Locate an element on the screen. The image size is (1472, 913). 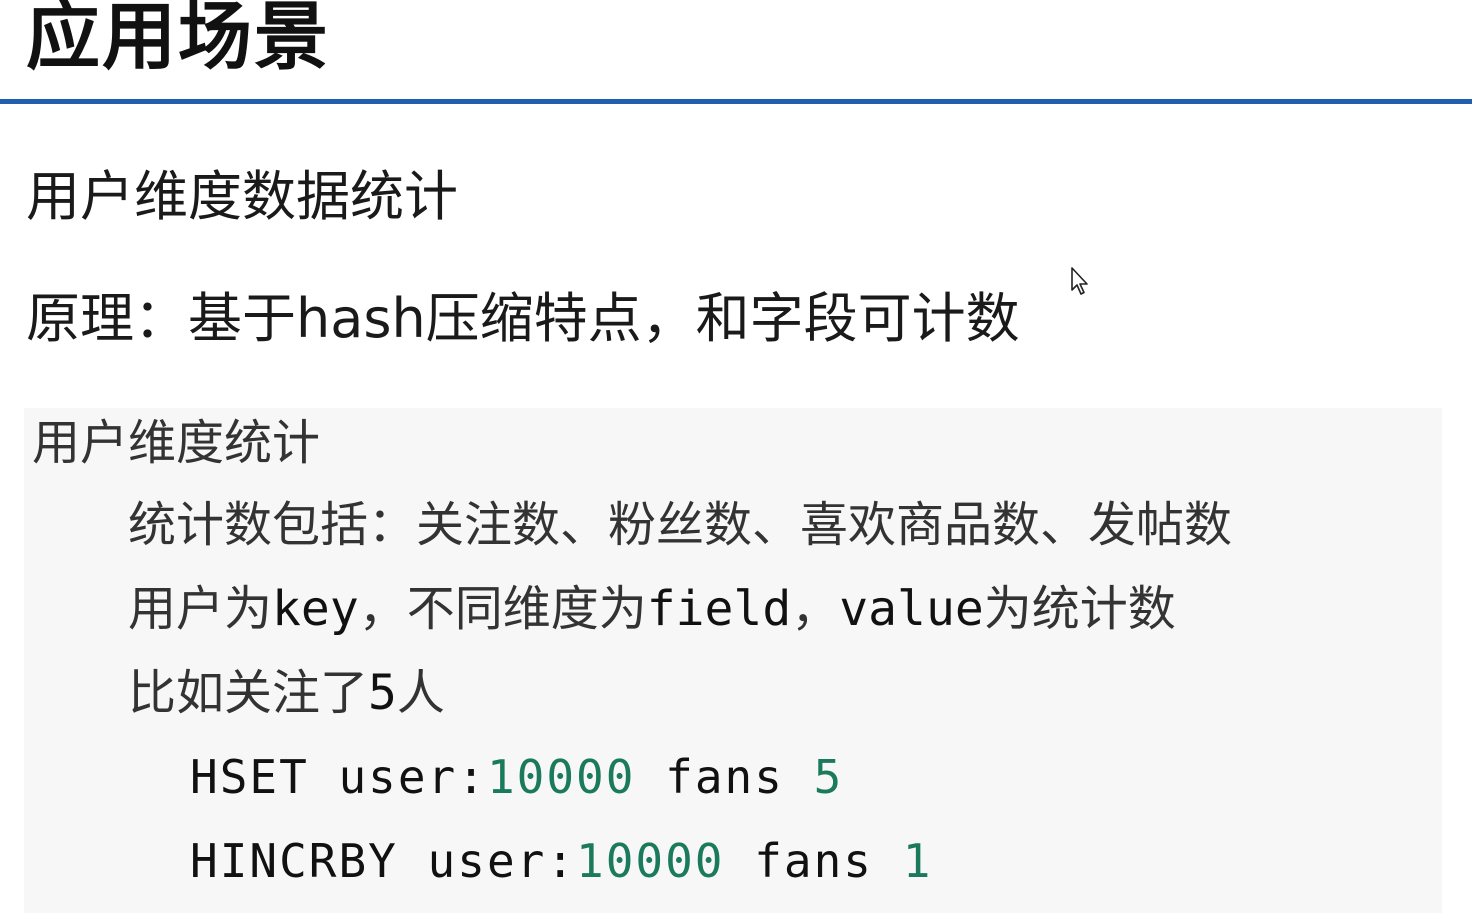
text-fragment: ，不同维度为 is located at coordinates (502, 609).